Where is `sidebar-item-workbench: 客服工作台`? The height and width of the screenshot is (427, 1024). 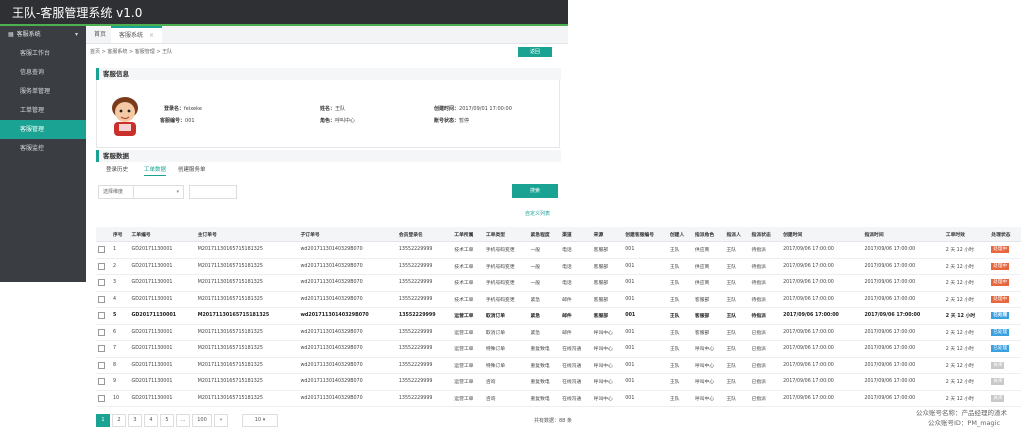
sidebar-item-workbench: 客服工作台 is located at coordinates (43, 53).